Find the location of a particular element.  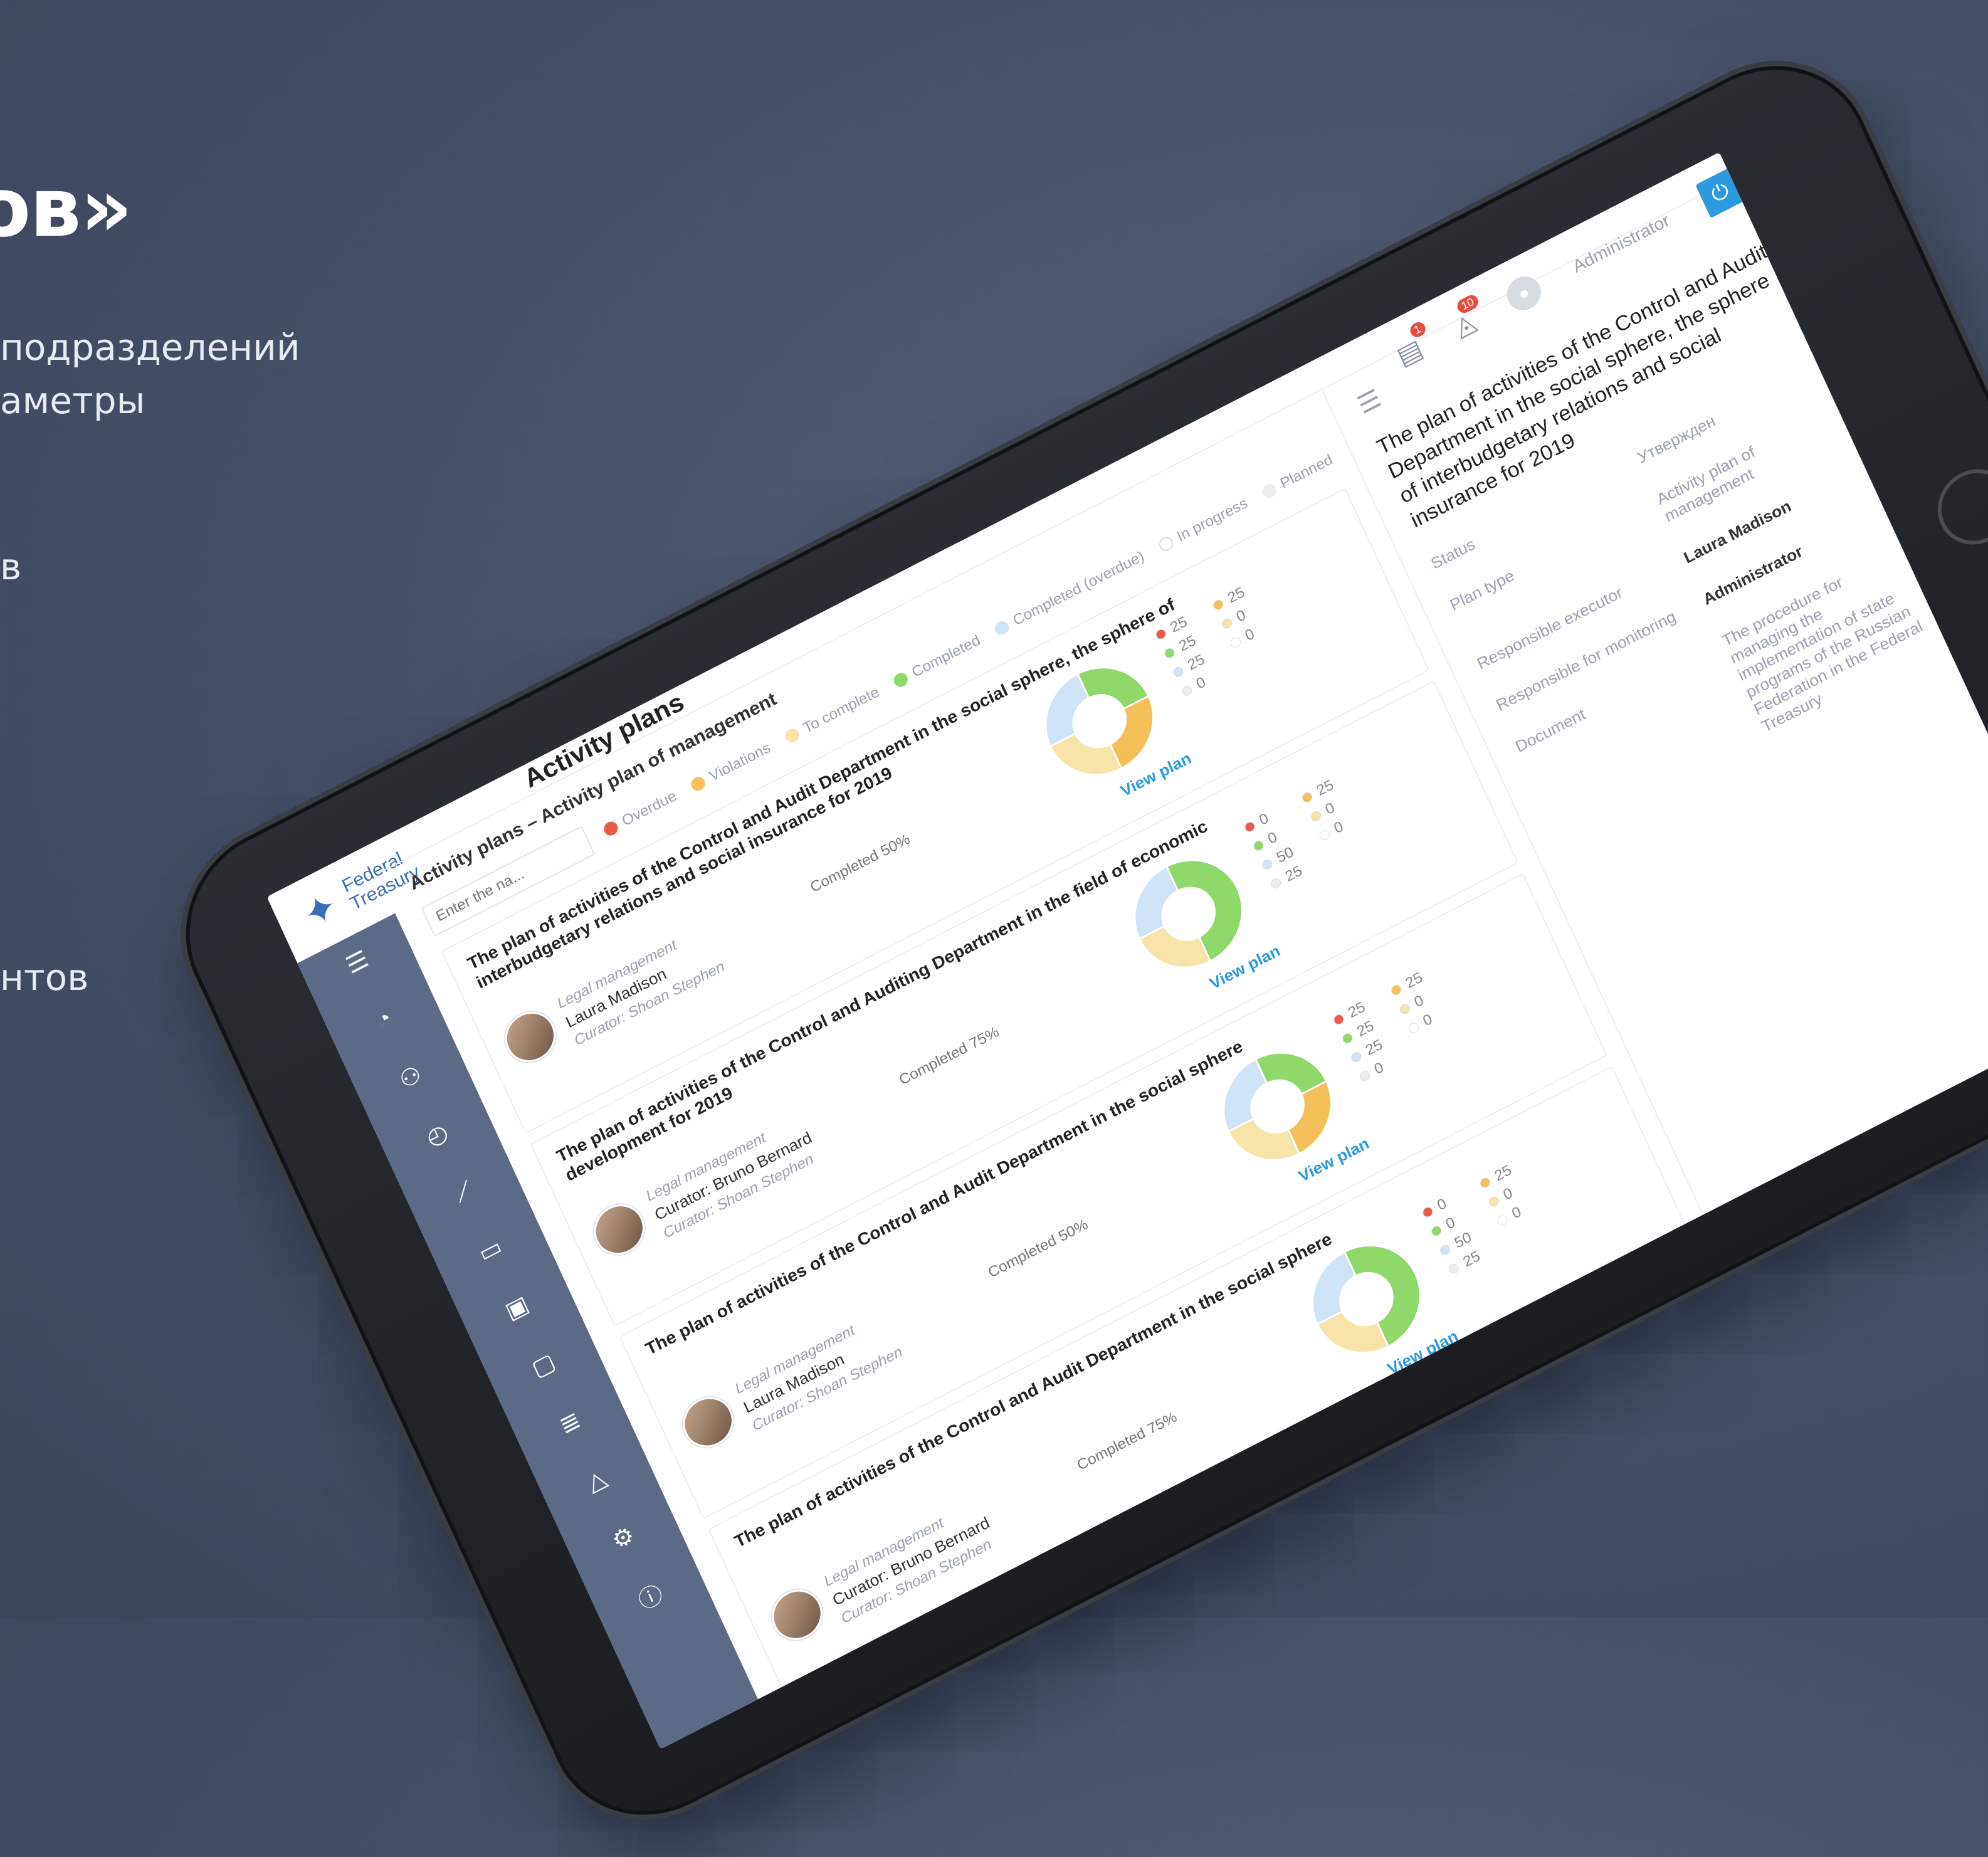

chart-icon: ⟋ is located at coordinates (463, 1192).